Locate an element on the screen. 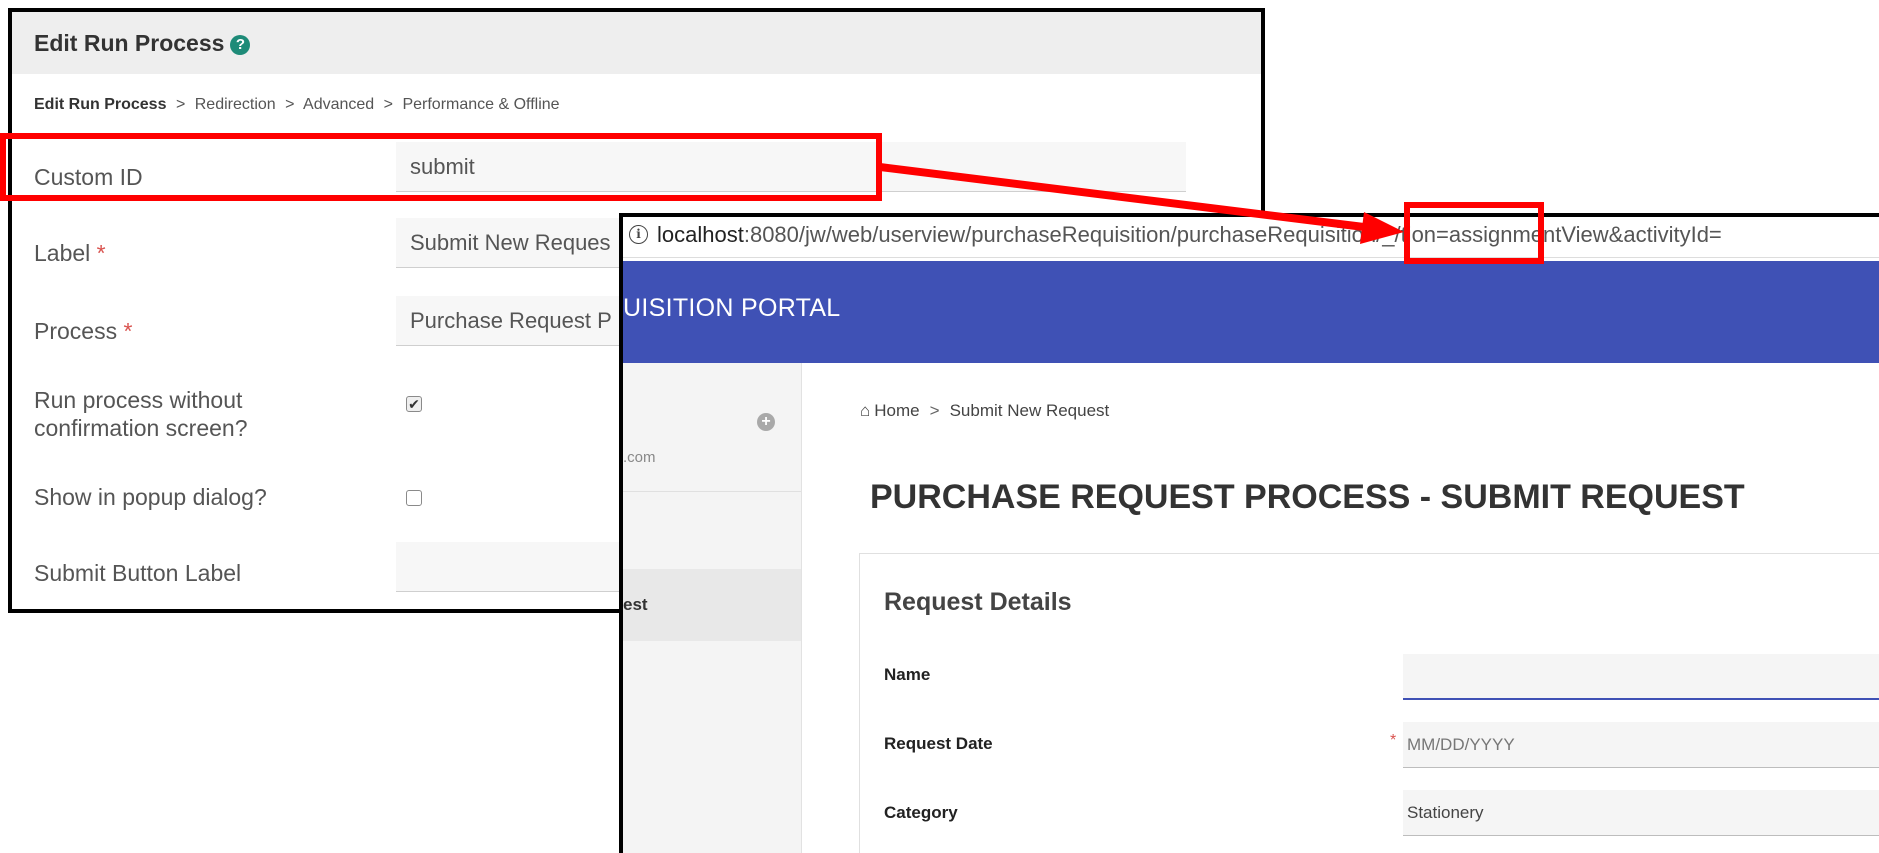  callout-arrow-head is located at coordinates (1382, 228).